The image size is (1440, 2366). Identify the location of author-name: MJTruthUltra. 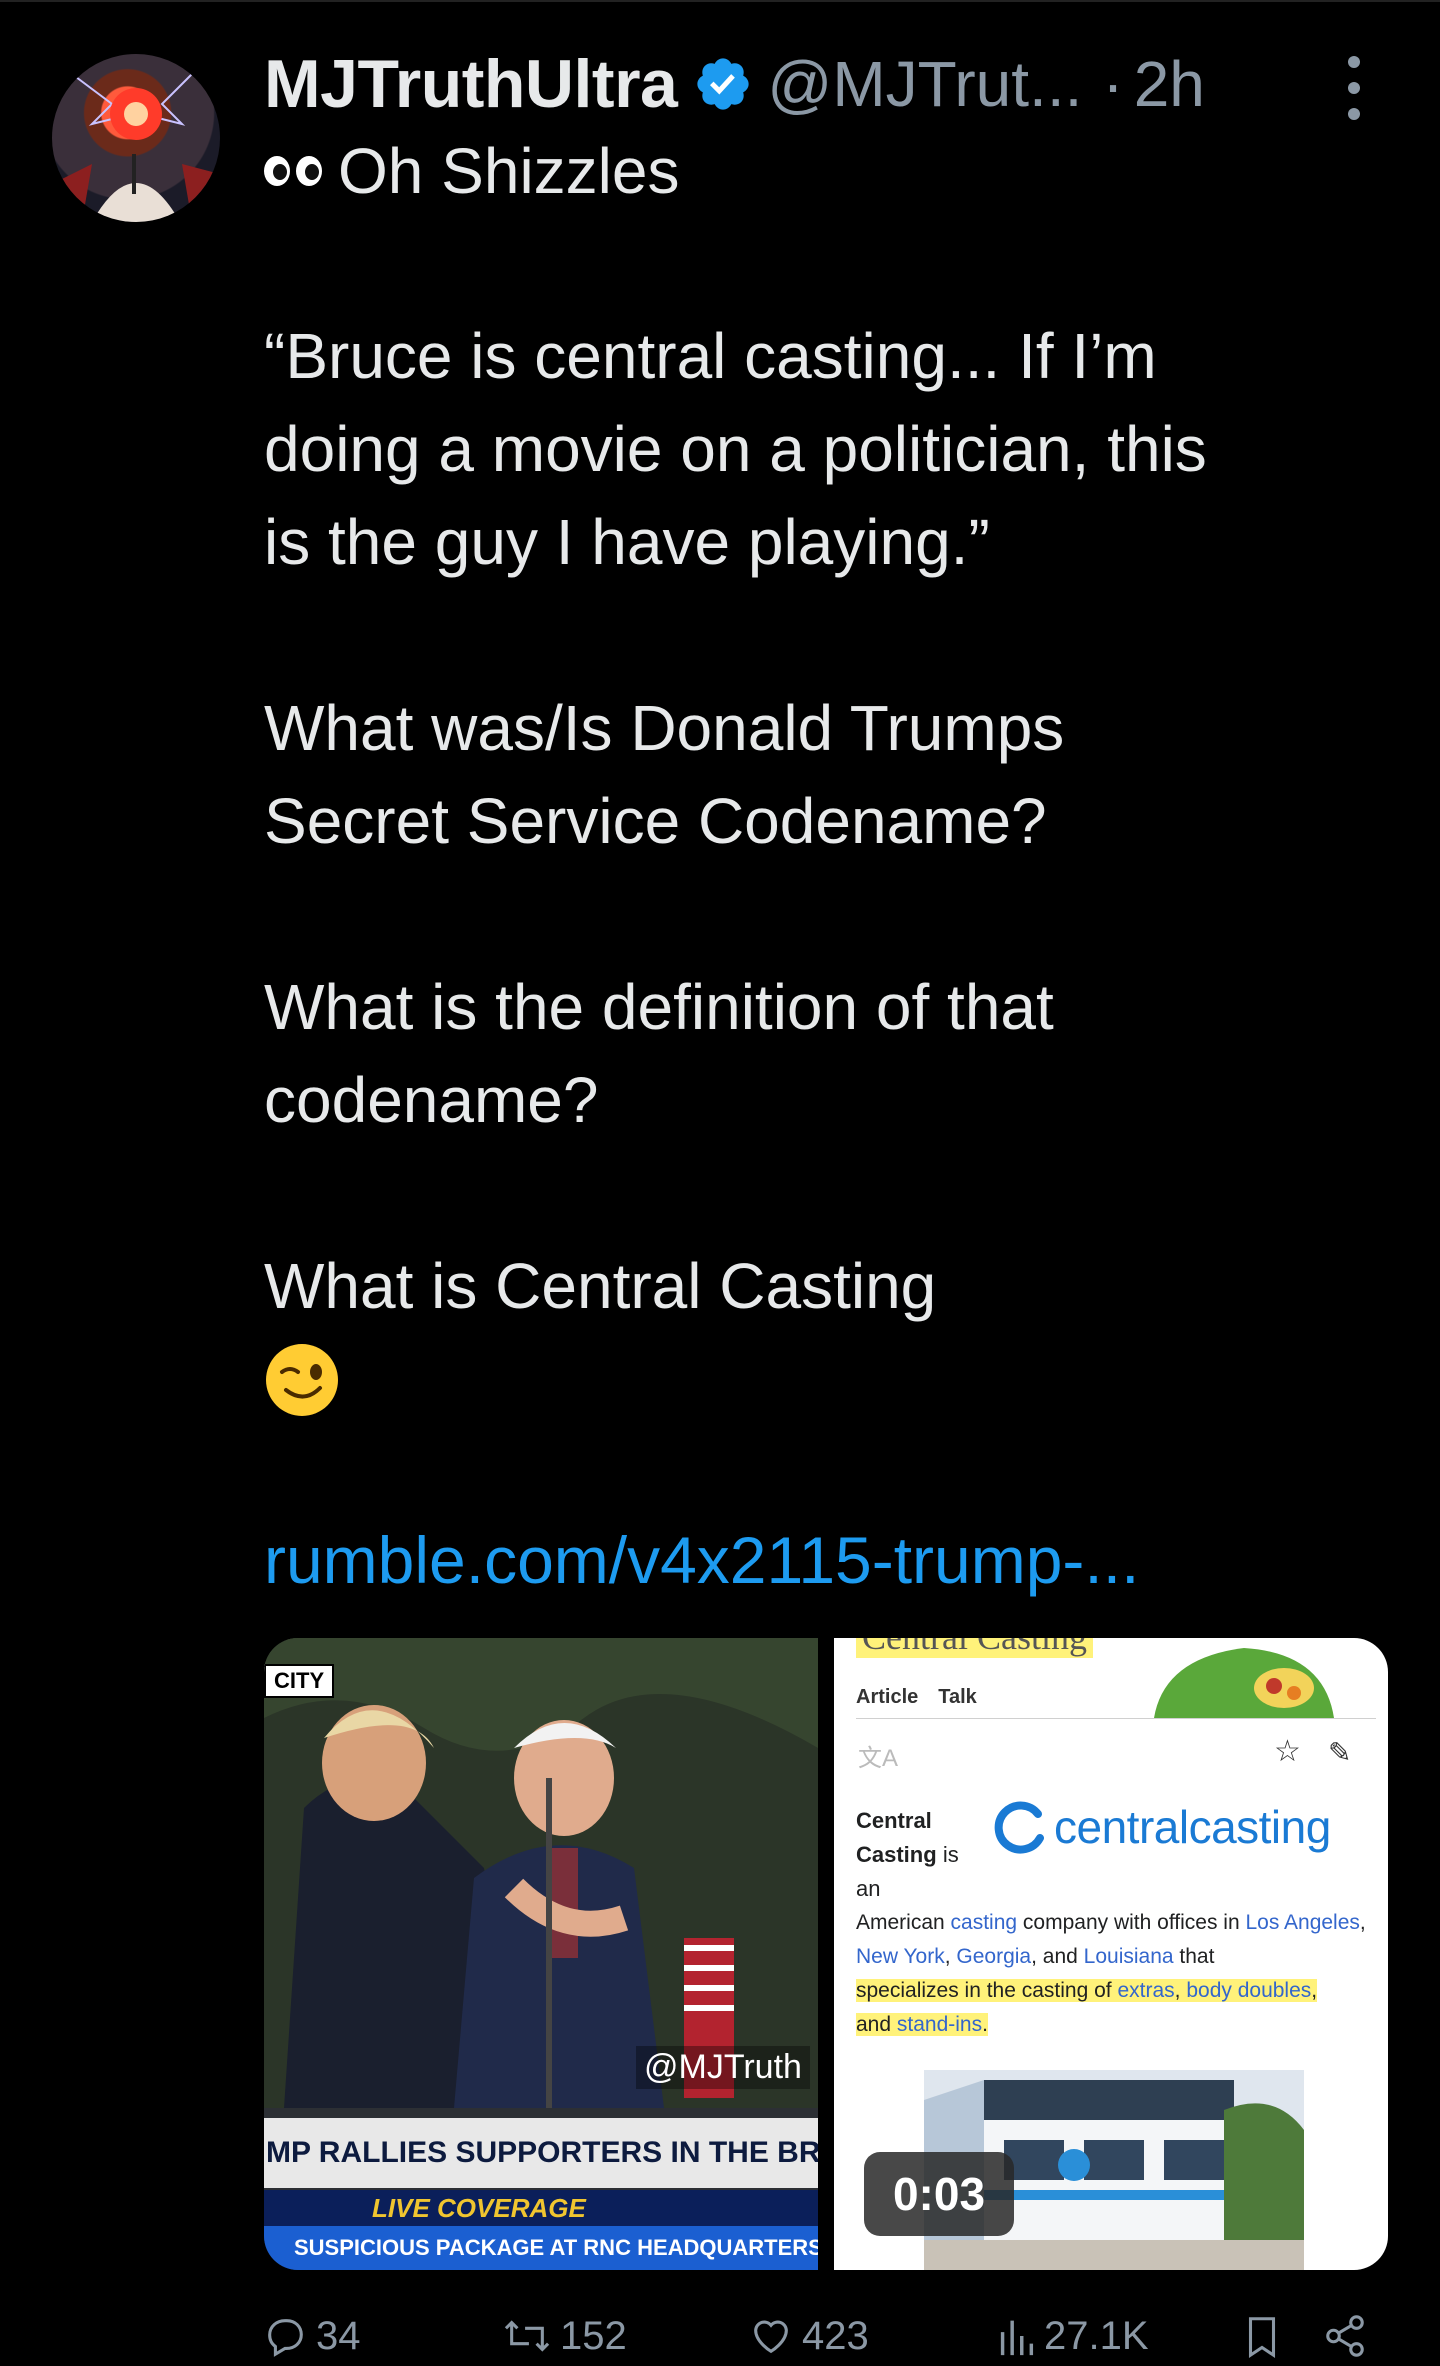
(471, 84).